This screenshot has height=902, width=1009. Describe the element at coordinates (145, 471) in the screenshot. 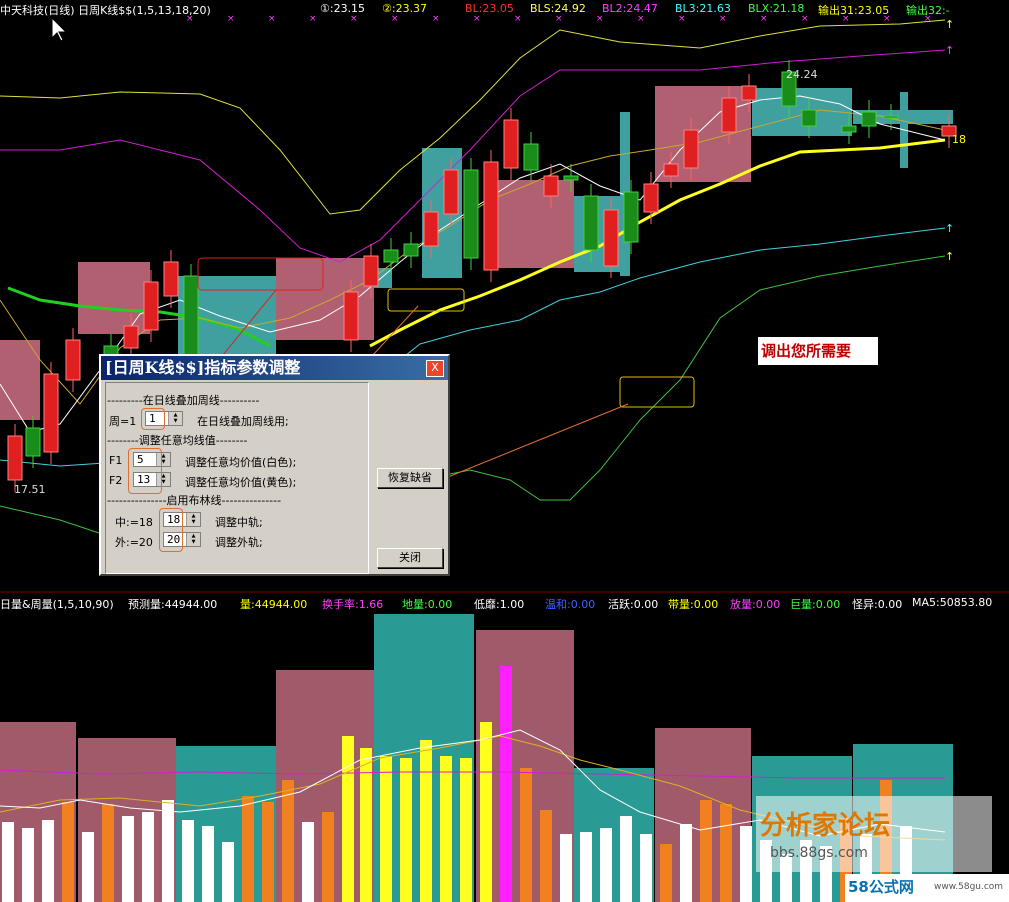

I see `f-values-highlight` at that location.